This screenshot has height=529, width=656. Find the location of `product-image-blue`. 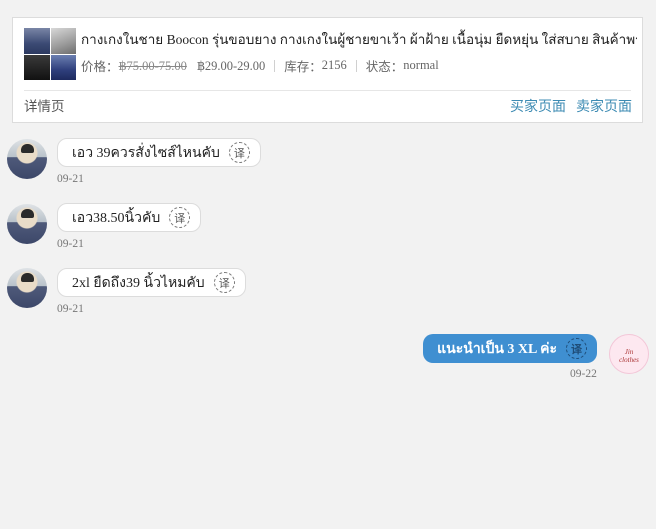

product-image-blue is located at coordinates (63, 67).